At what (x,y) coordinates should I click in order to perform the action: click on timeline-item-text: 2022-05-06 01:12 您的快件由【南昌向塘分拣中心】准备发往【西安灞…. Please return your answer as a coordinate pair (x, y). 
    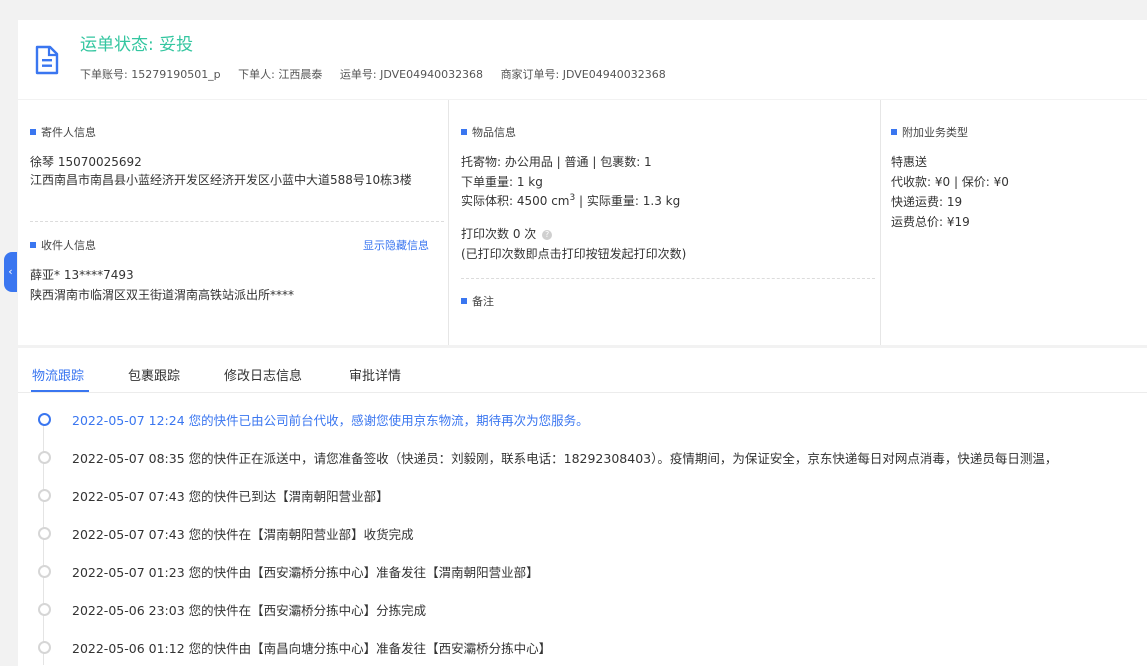
    Looking at the image, I should click on (312, 648).